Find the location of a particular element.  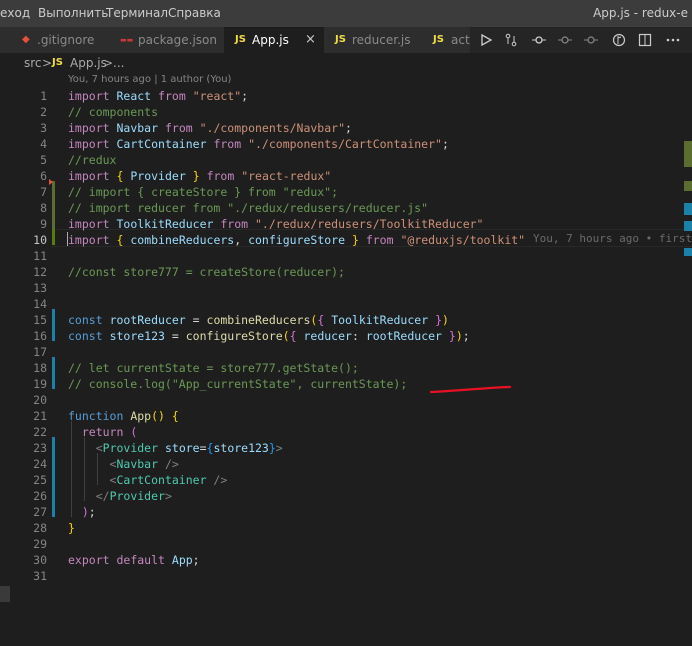

breadcrumb-folder: src is located at coordinates (33, 63).